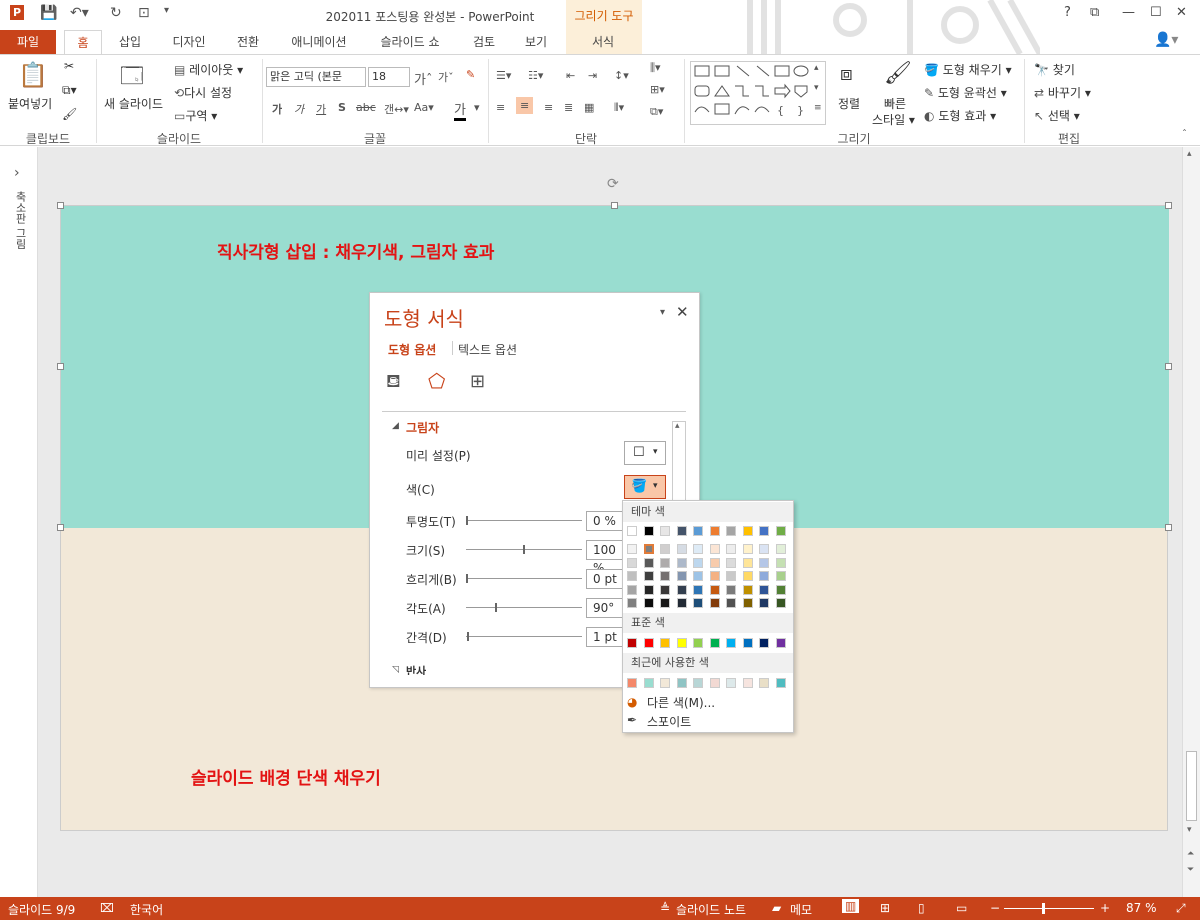  What do you see at coordinates (484, 42) in the screenshot?
I see `tab-review: 검토` at bounding box center [484, 42].